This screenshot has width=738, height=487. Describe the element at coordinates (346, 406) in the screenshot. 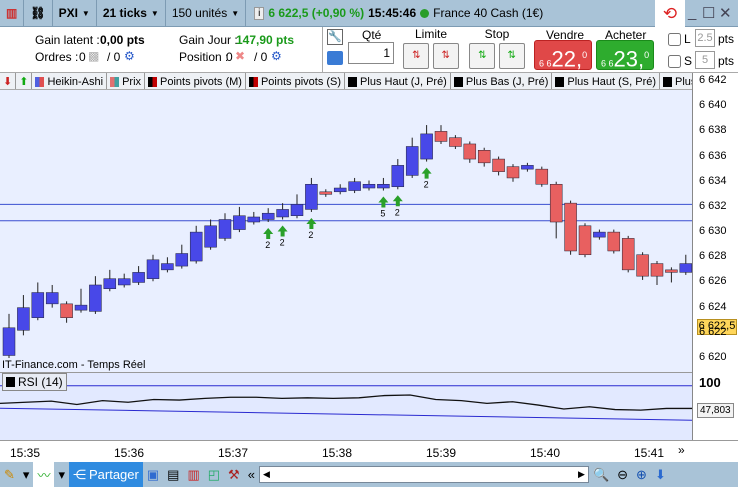

I see `rsi-panel: RSI (14)` at that location.